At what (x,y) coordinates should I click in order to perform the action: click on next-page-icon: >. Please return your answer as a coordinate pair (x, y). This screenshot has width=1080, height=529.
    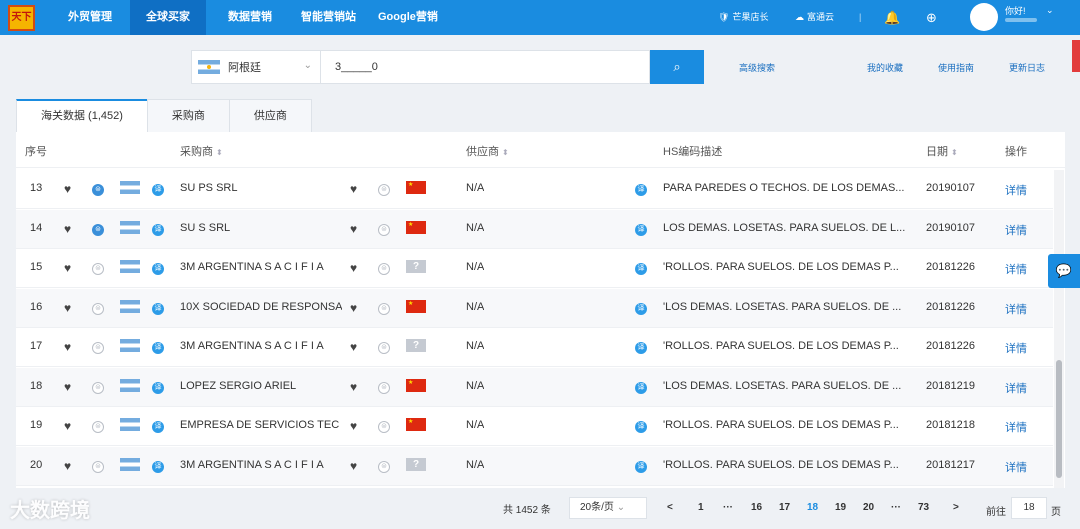
    Looking at the image, I should click on (956, 507).